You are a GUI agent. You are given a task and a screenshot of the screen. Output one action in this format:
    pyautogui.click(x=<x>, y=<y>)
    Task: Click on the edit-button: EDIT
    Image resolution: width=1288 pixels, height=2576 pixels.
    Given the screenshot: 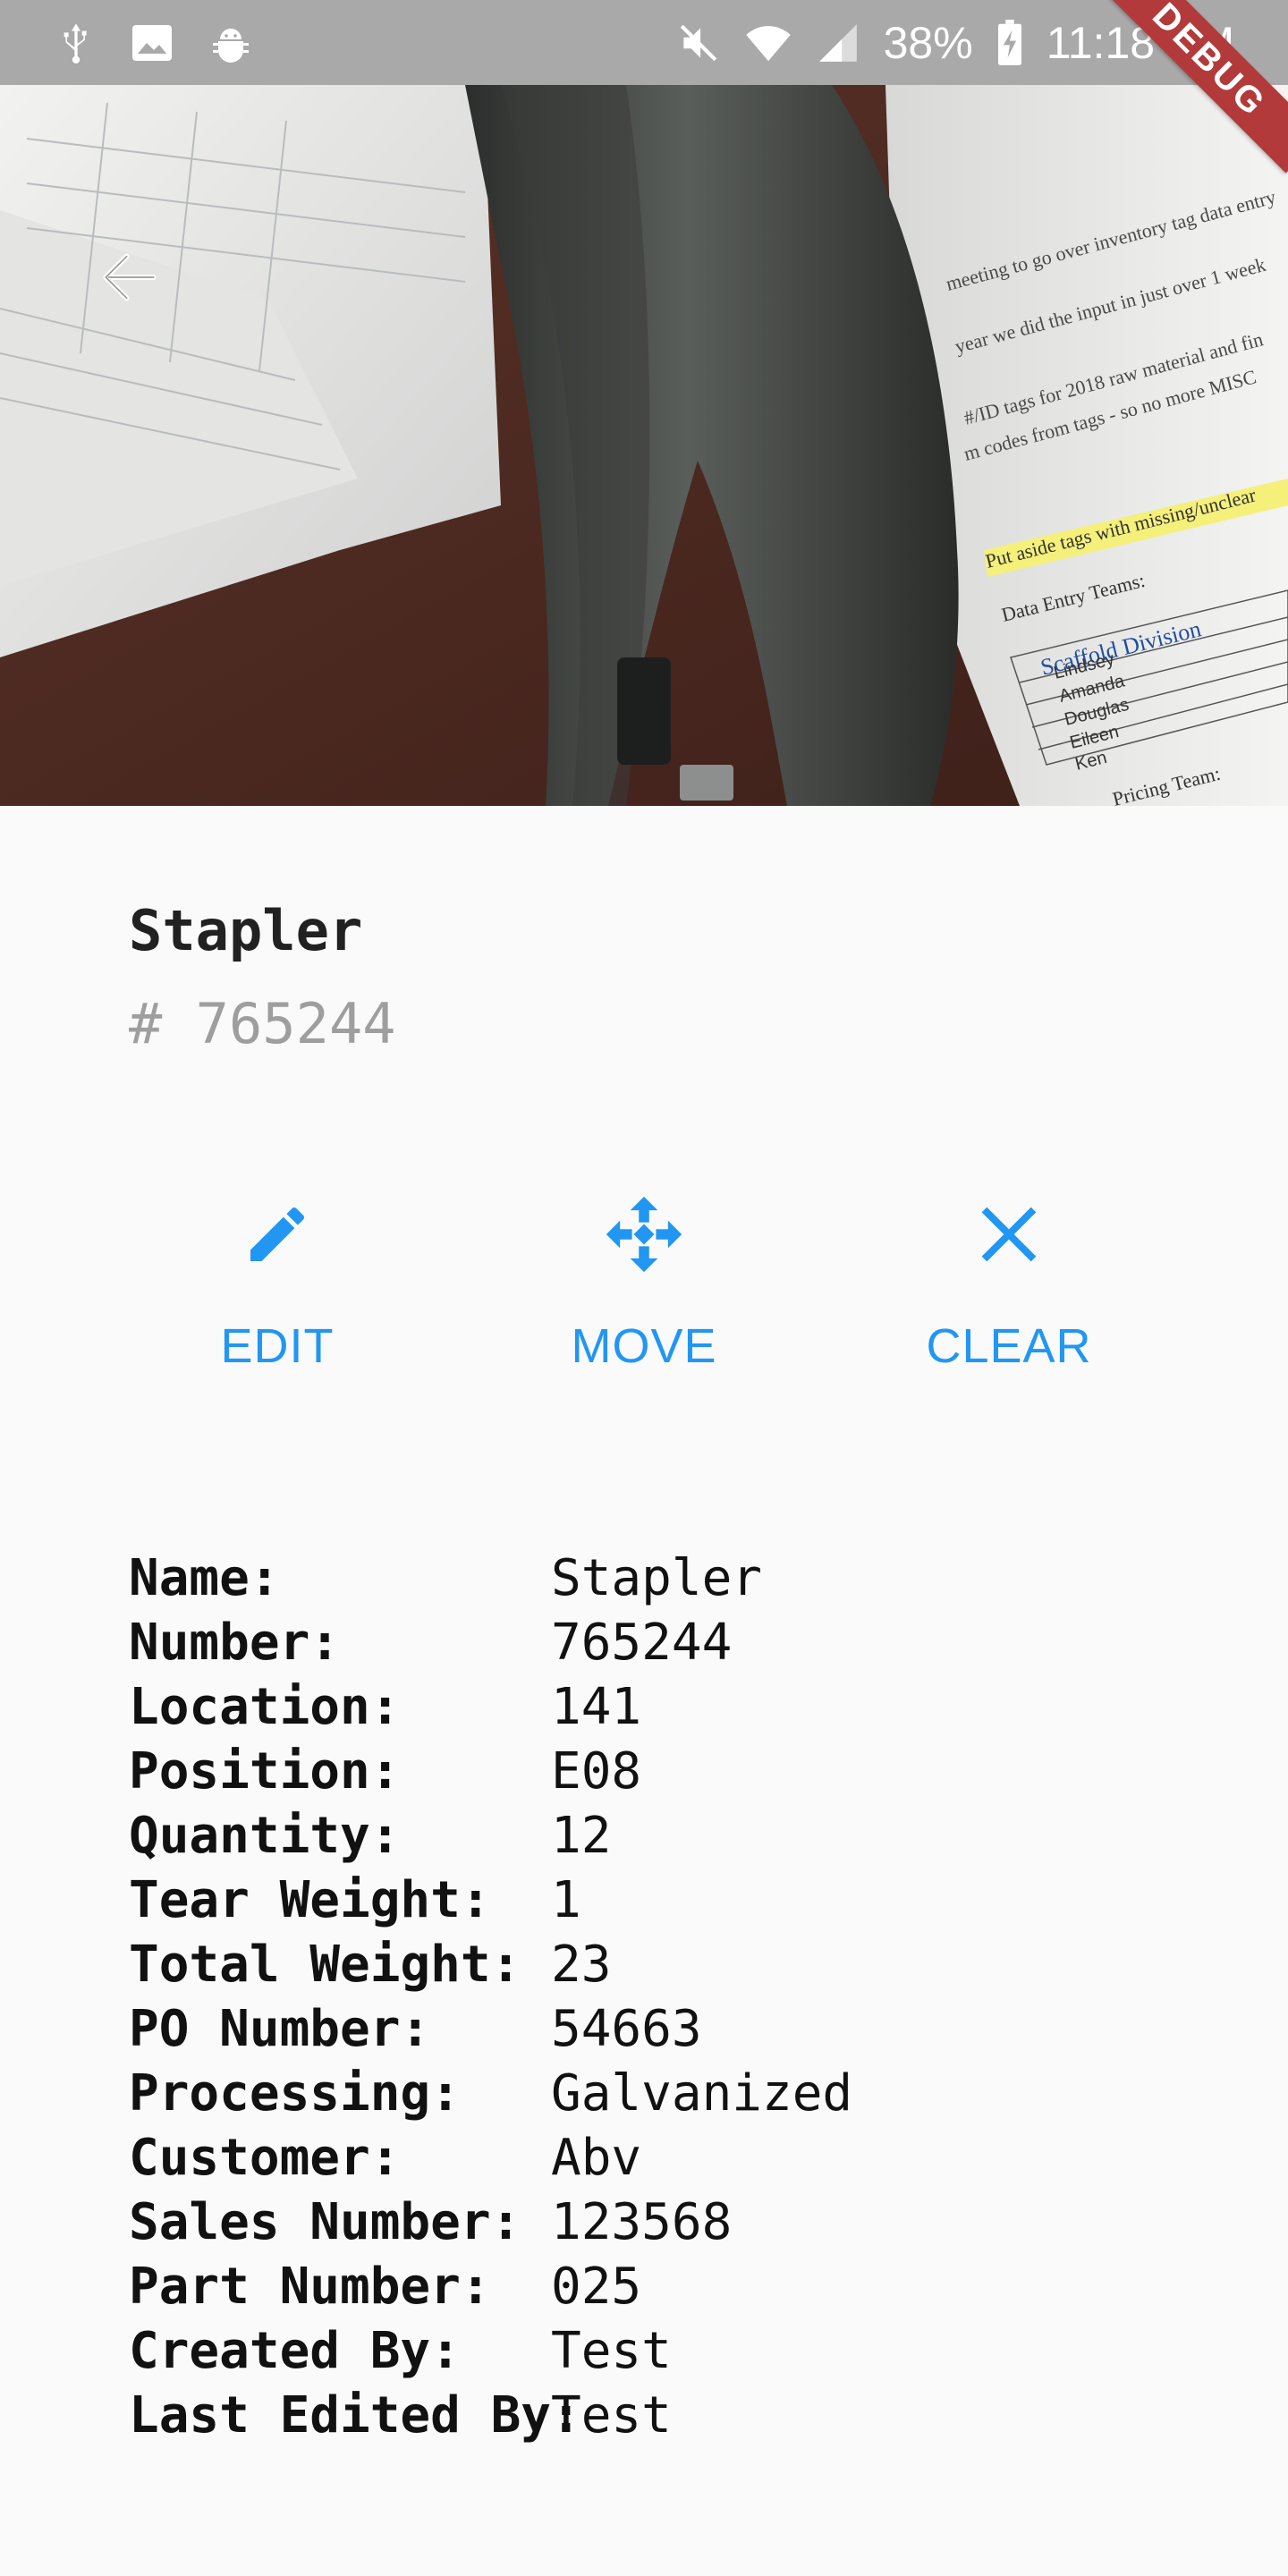 What is the action you would take?
    pyautogui.click(x=277, y=1279)
    